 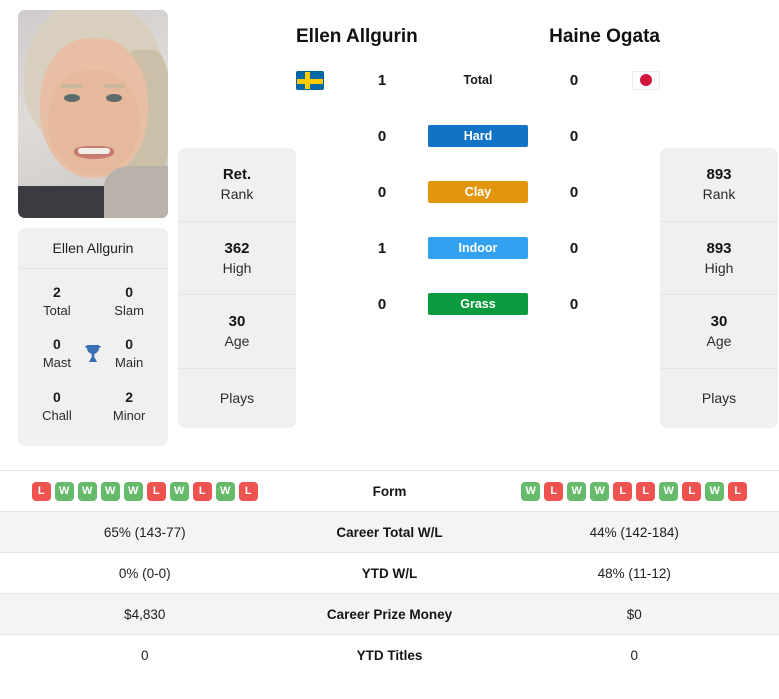 I want to click on table-row: $4,830 Career Prize Money $0, so click(x=389, y=613).